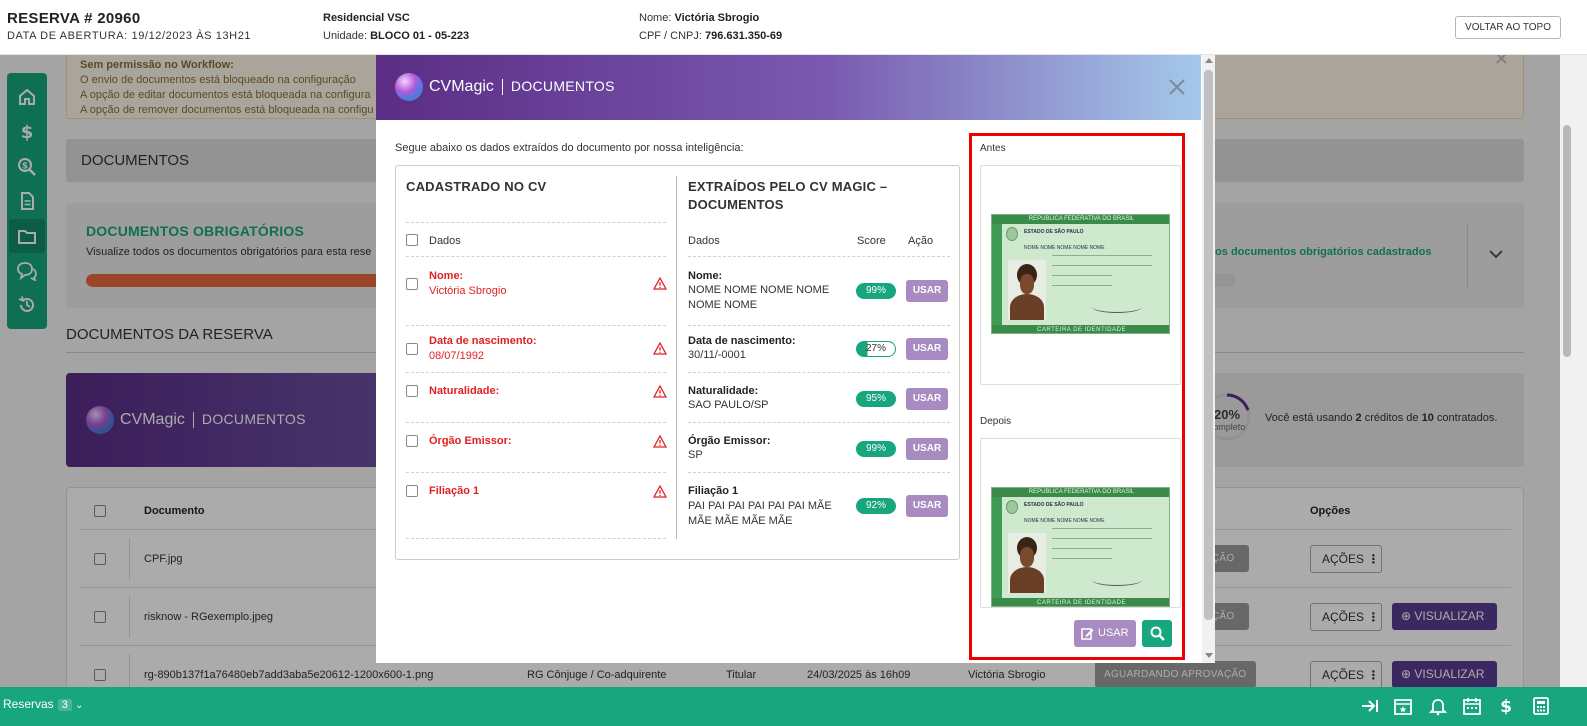 The width and height of the screenshot is (1587, 726). What do you see at coordinates (420, 36) in the screenshot?
I see `unidade-value: BLOCO 01 - 05-223` at bounding box center [420, 36].